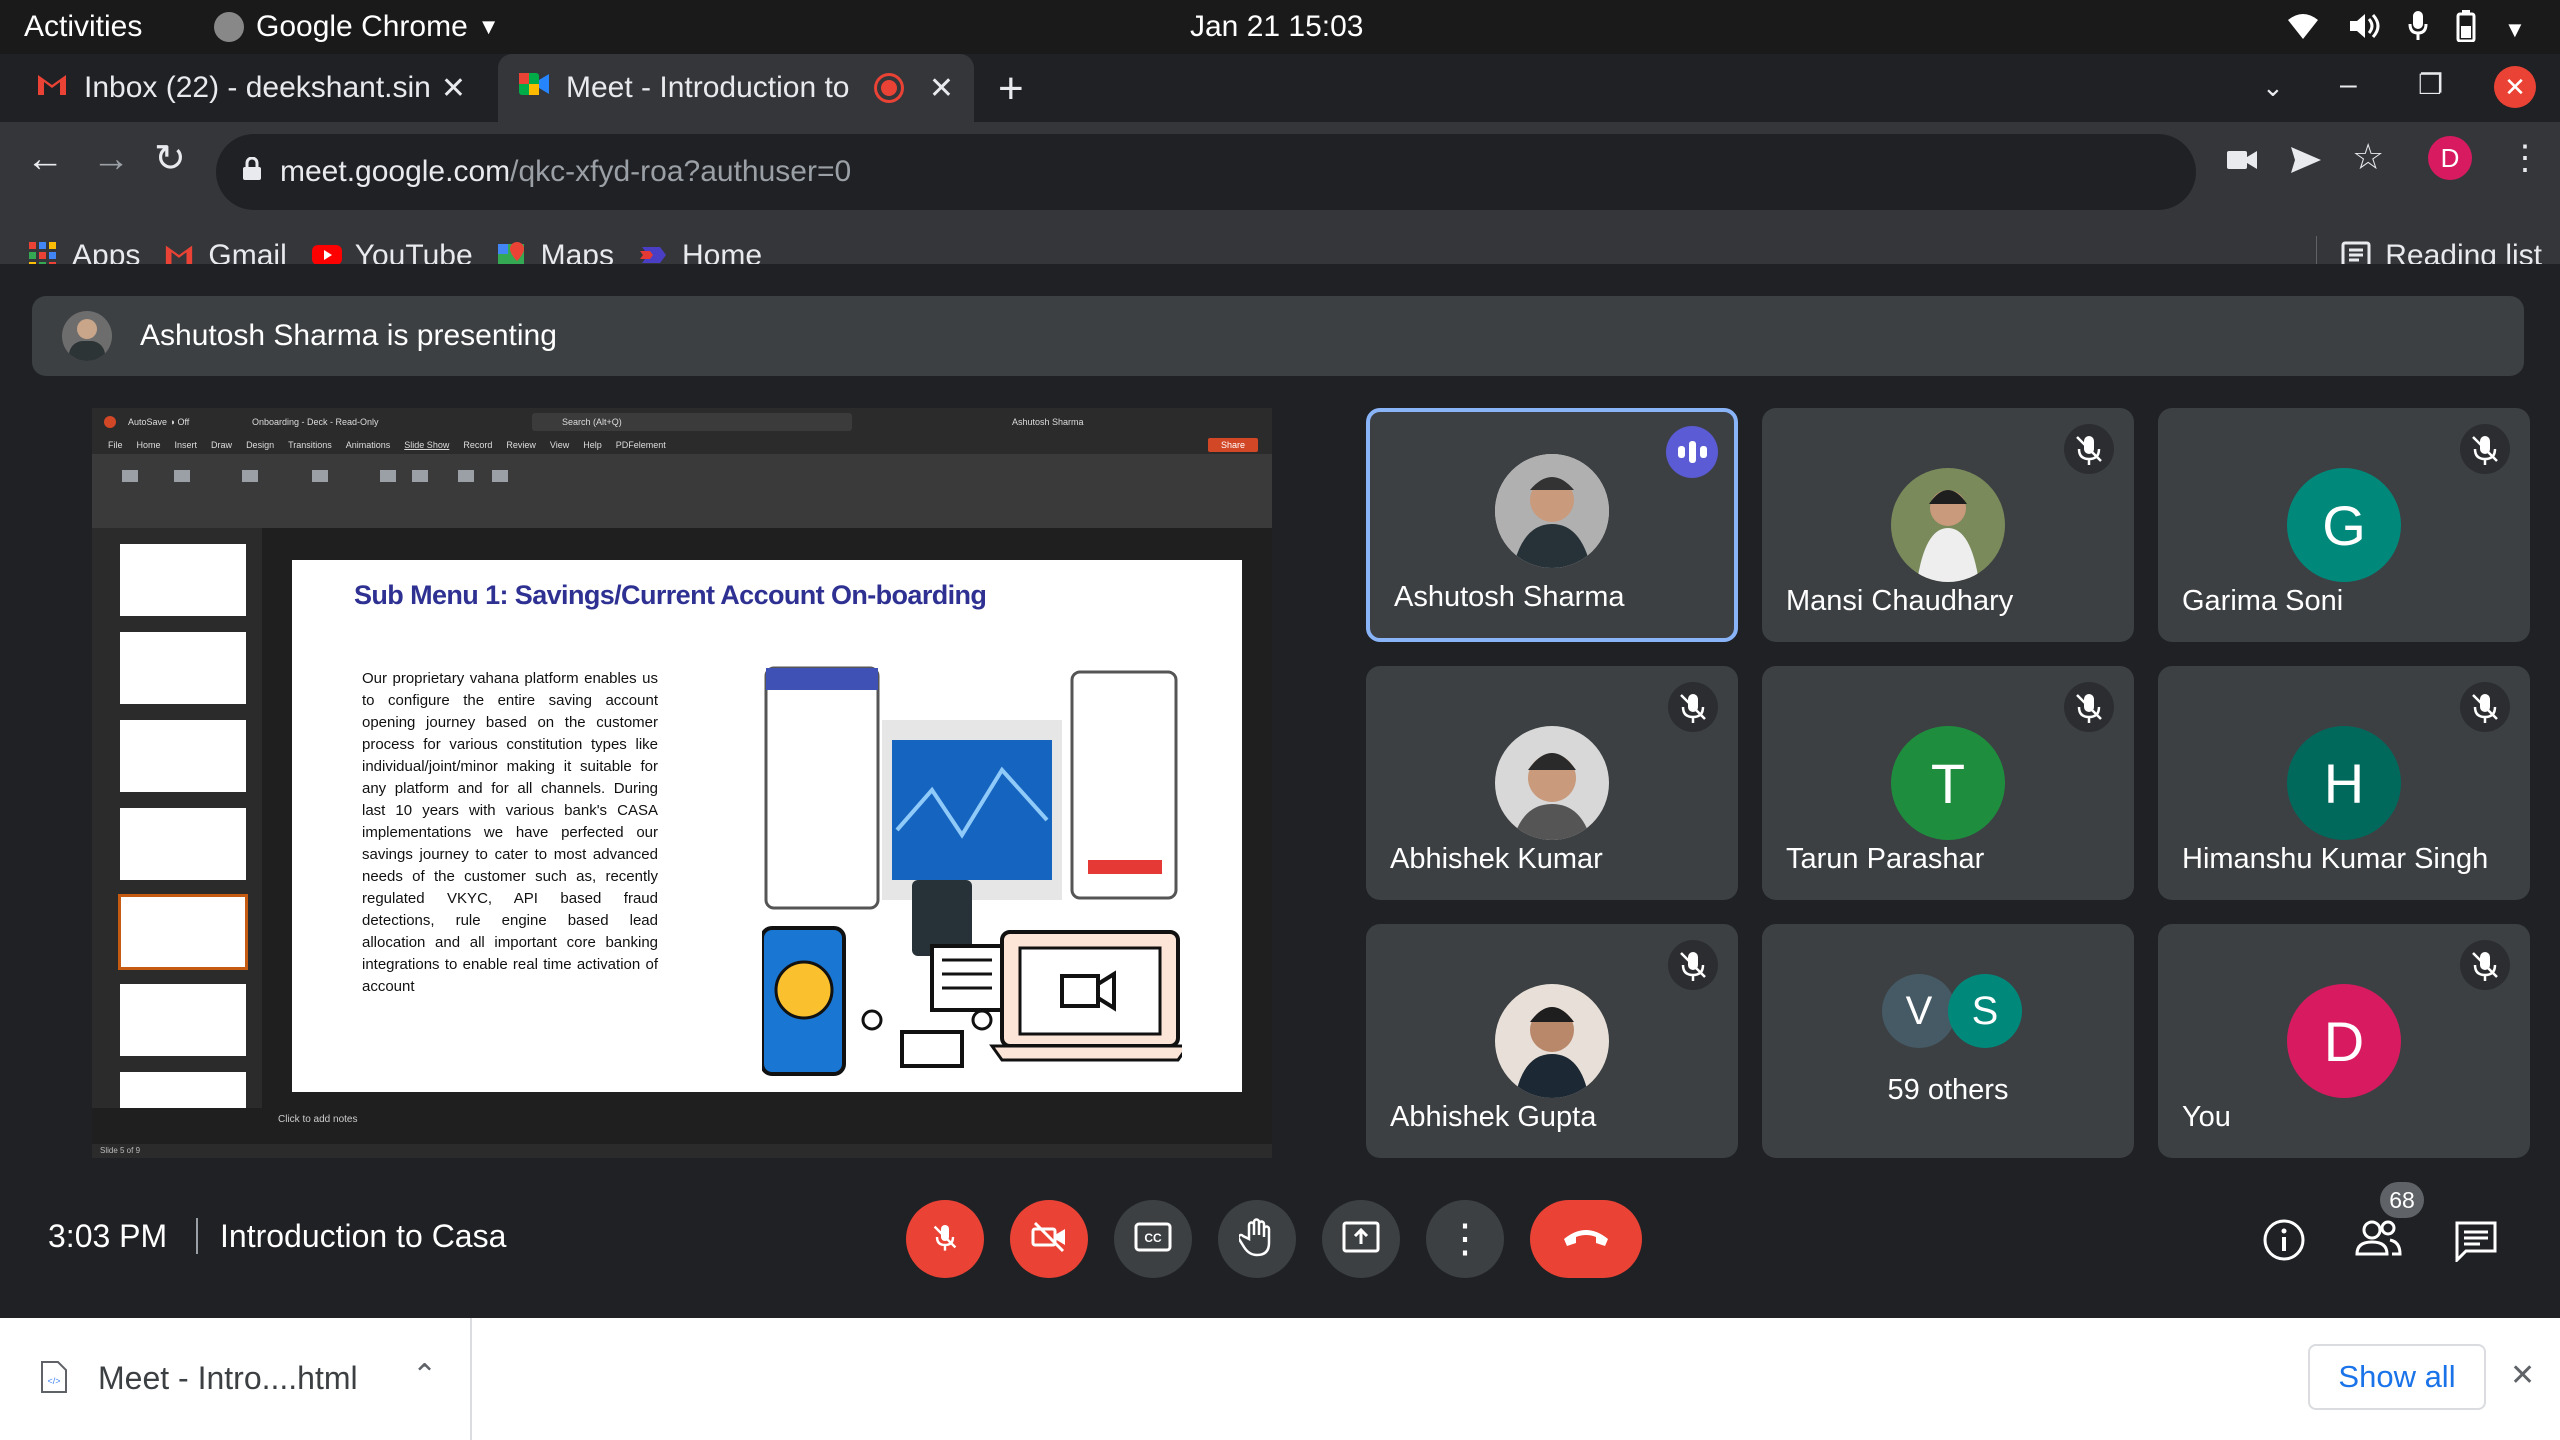 Image resolution: width=2560 pixels, height=1440 pixels. I want to click on new-tab-button: +, so click(1011, 89).